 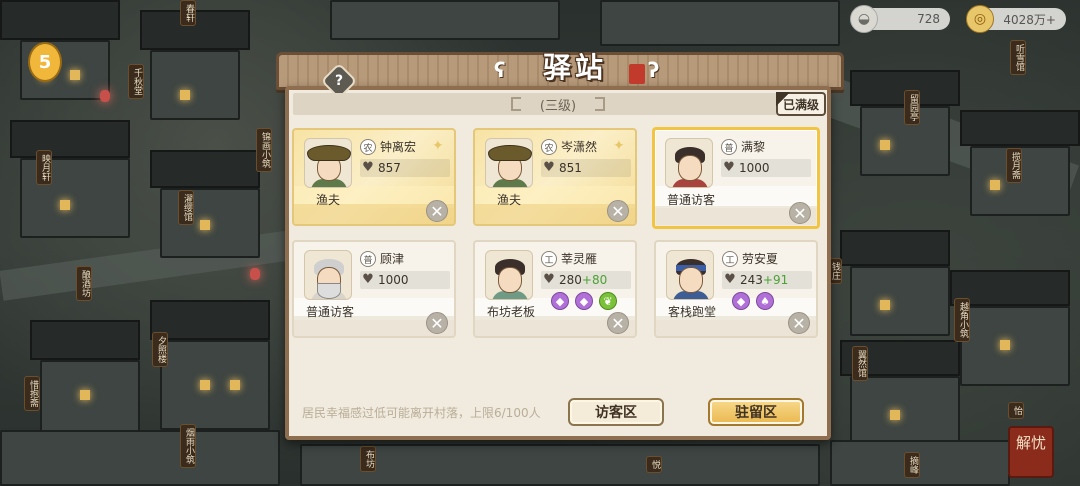 What do you see at coordinates (912, 107) in the screenshot?
I see `map-sign: 留园亭` at bounding box center [912, 107].